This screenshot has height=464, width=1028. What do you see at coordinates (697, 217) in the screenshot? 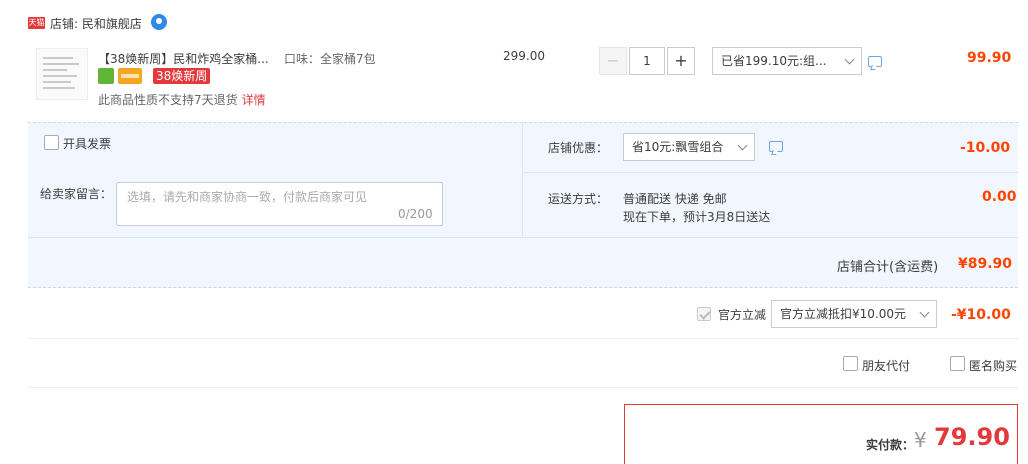
I see `shipping-eta: 现在下单，预计3月8日送达` at bounding box center [697, 217].